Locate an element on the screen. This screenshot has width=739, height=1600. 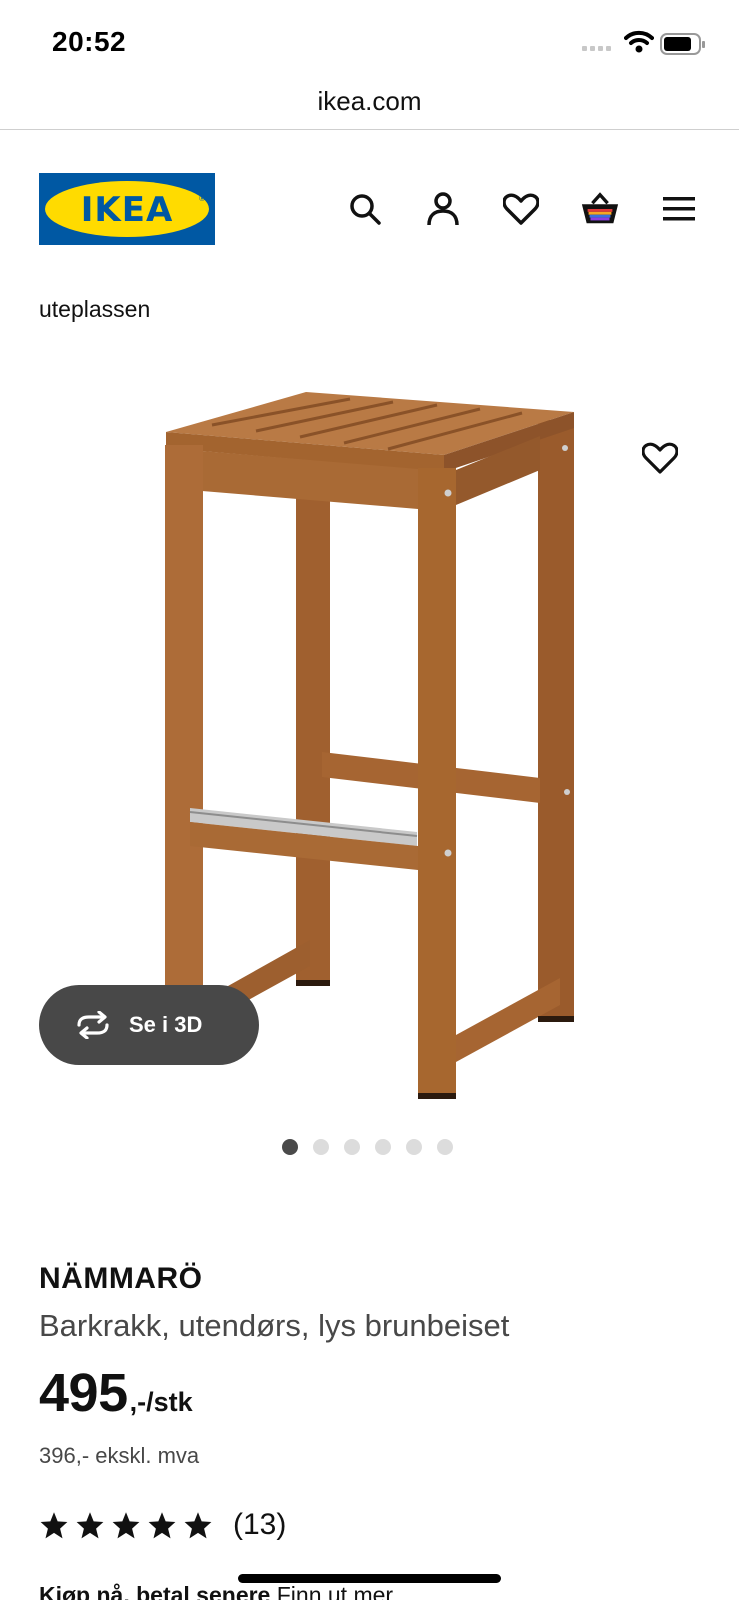
finance-info: Kjøp nå, betal senere Finn ut mer is located at coordinates (216, 1591).